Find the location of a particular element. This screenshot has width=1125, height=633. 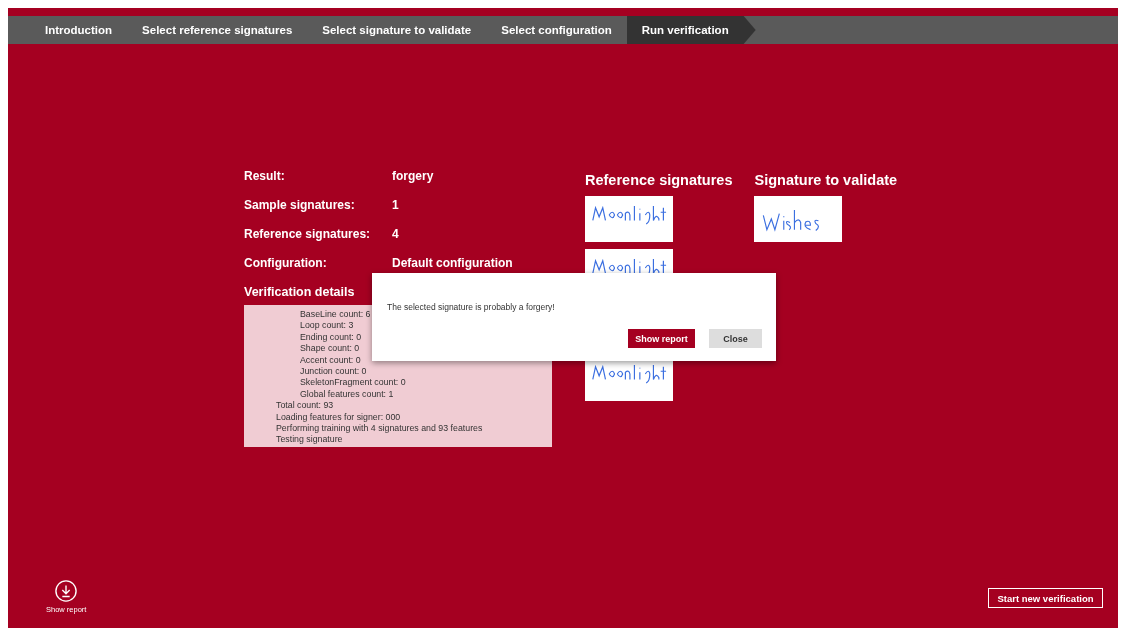

summary-value: 1 is located at coordinates (396, 205).